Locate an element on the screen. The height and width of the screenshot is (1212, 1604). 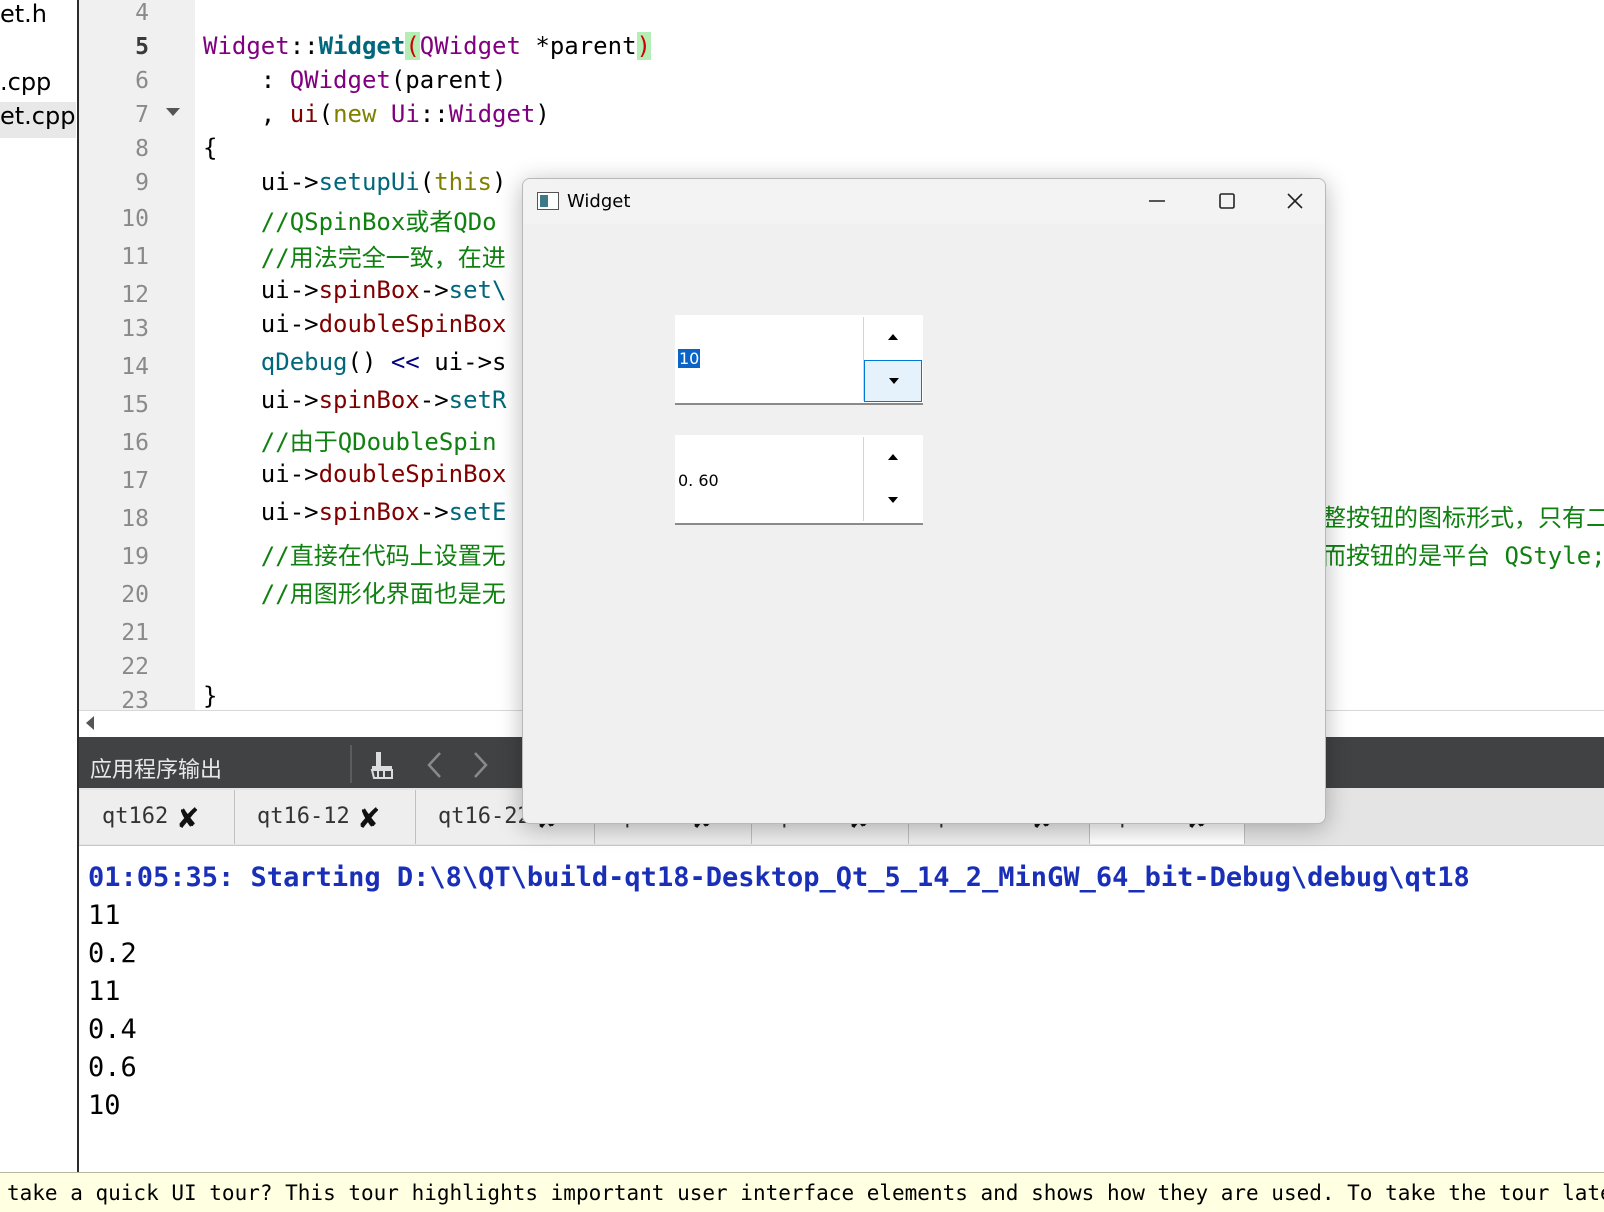
output-line: 0.2 is located at coordinates (112, 953).